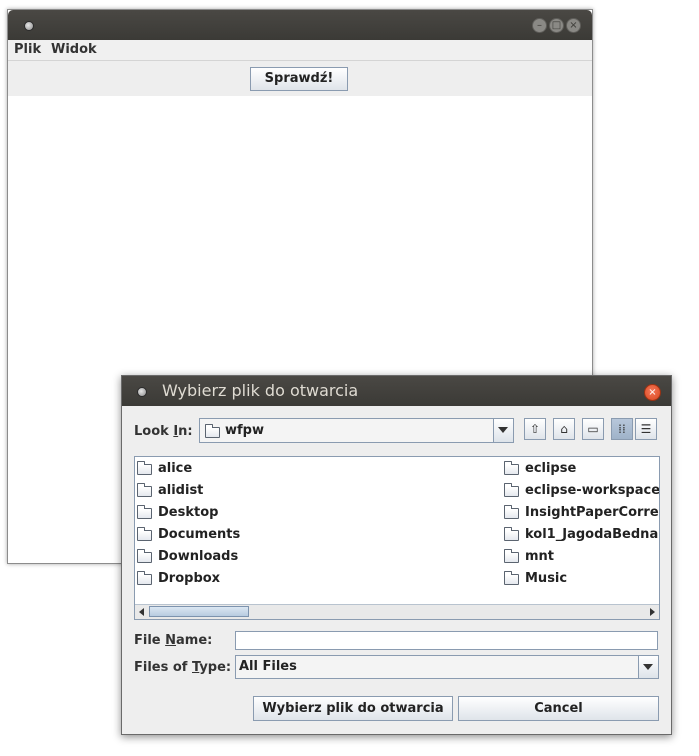 The image size is (699, 756). Describe the element at coordinates (593, 429) in the screenshot. I see `new-folder-icon: ▭` at that location.